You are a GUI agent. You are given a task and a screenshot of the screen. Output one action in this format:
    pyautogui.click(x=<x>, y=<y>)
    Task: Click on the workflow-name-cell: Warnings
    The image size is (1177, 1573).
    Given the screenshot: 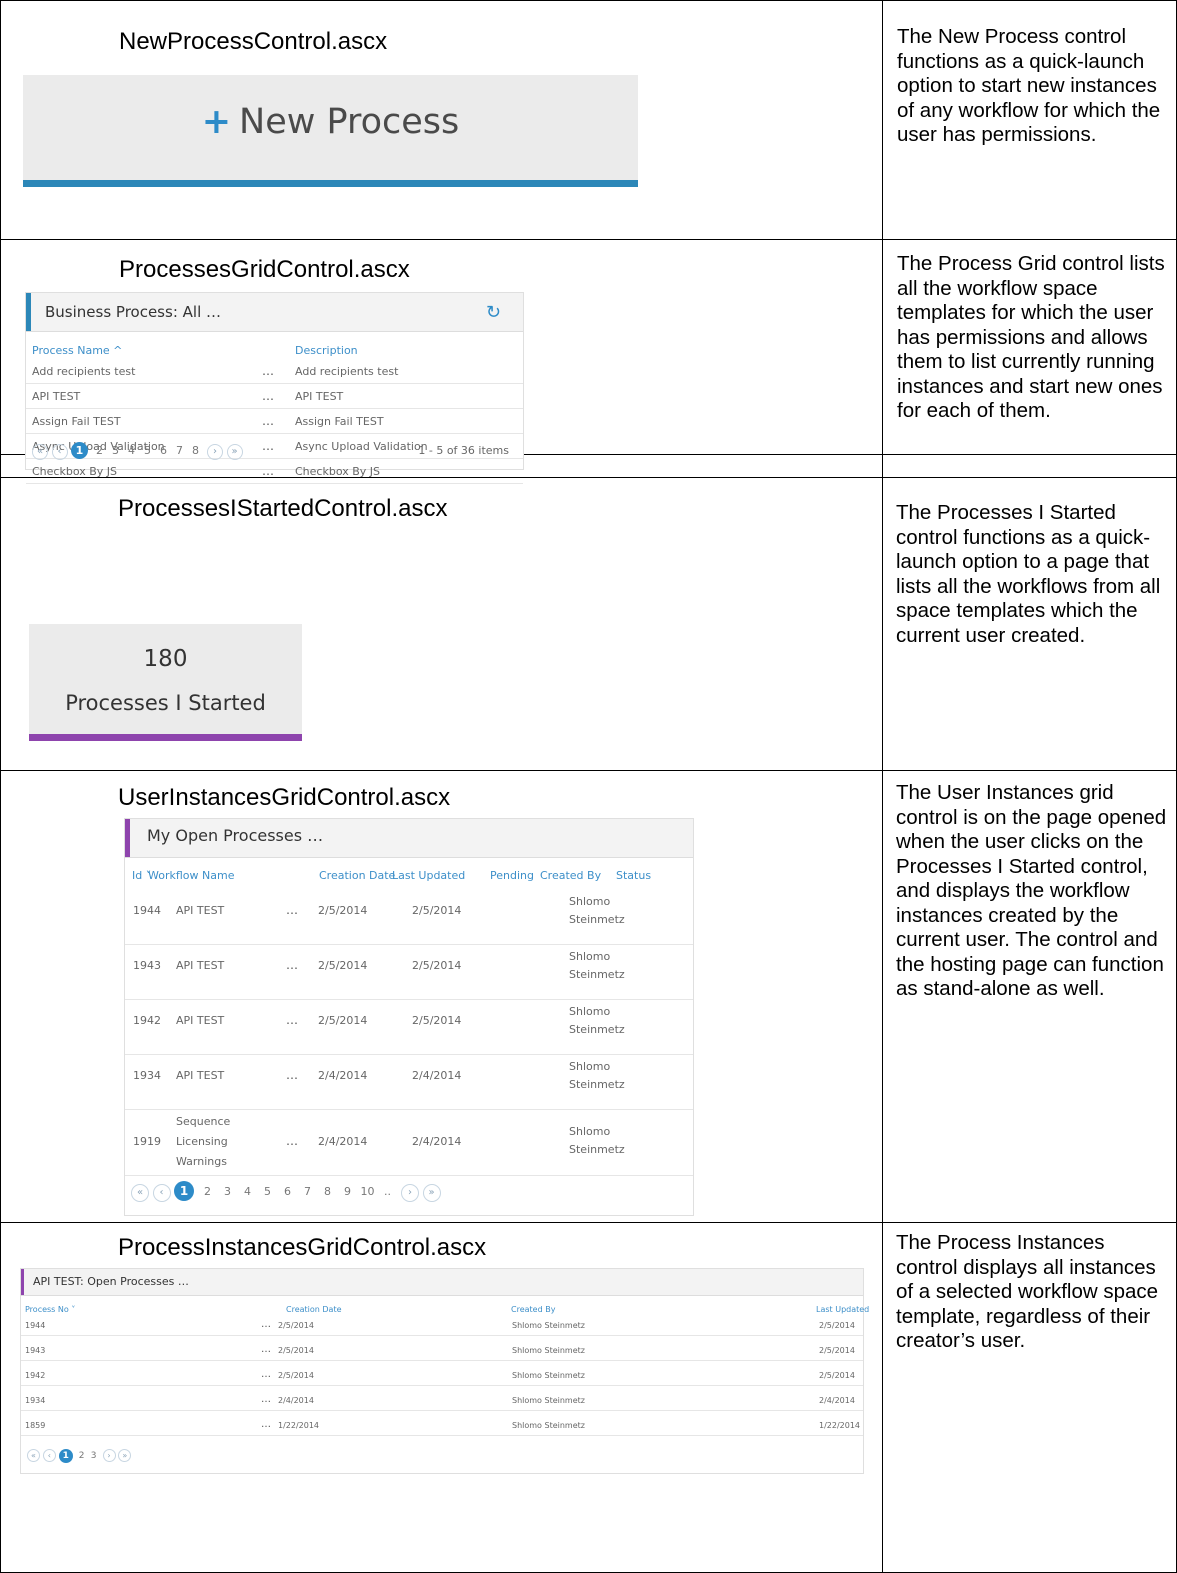 What is the action you would take?
    pyautogui.click(x=201, y=1161)
    